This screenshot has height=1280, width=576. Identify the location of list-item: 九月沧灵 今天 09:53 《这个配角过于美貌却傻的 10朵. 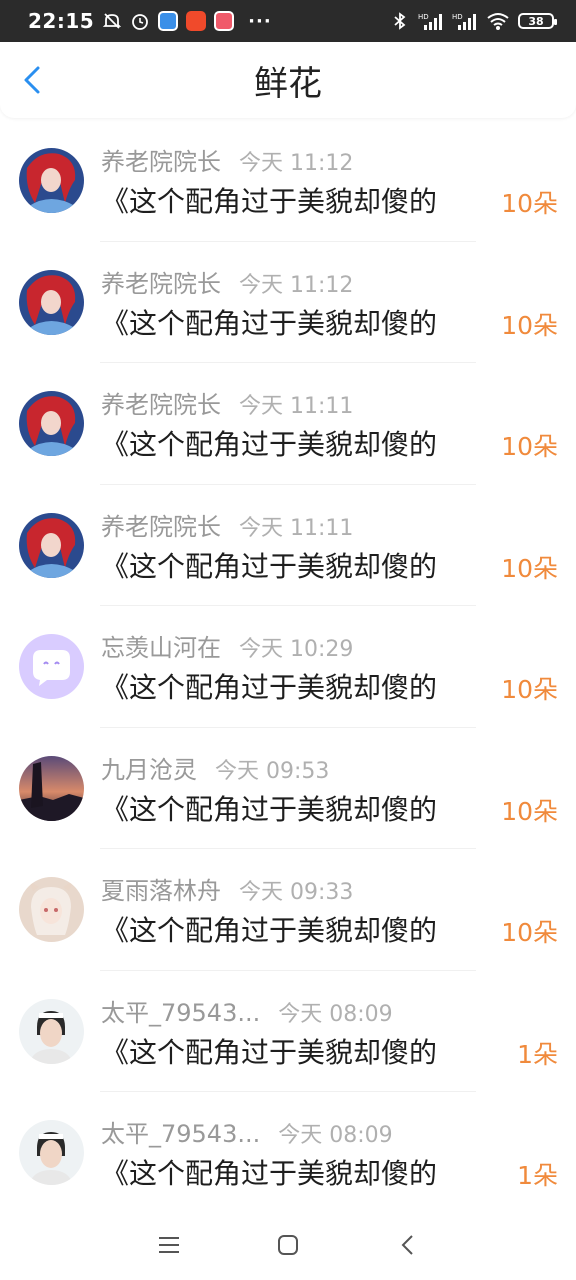
(288, 789).